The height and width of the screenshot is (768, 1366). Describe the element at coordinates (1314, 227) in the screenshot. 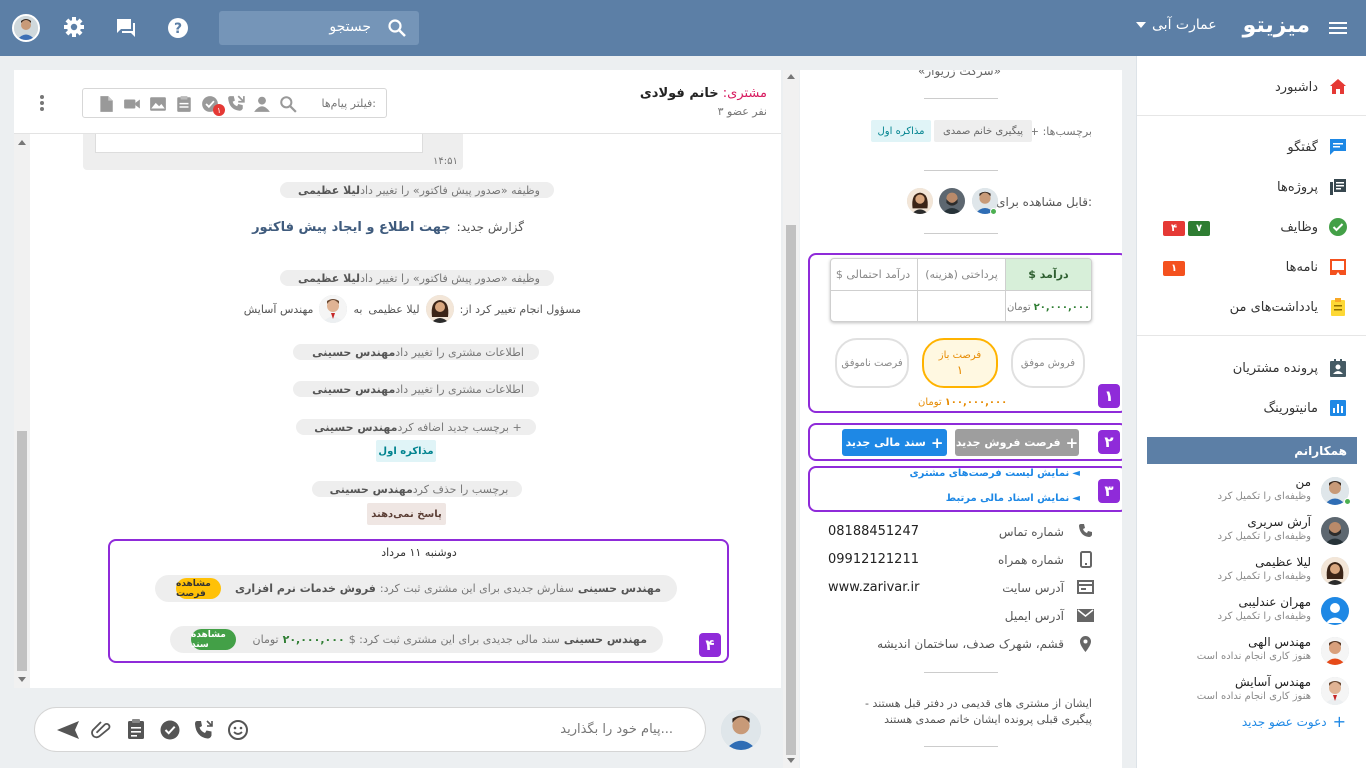

I see `nav-tasks: وظایف` at that location.